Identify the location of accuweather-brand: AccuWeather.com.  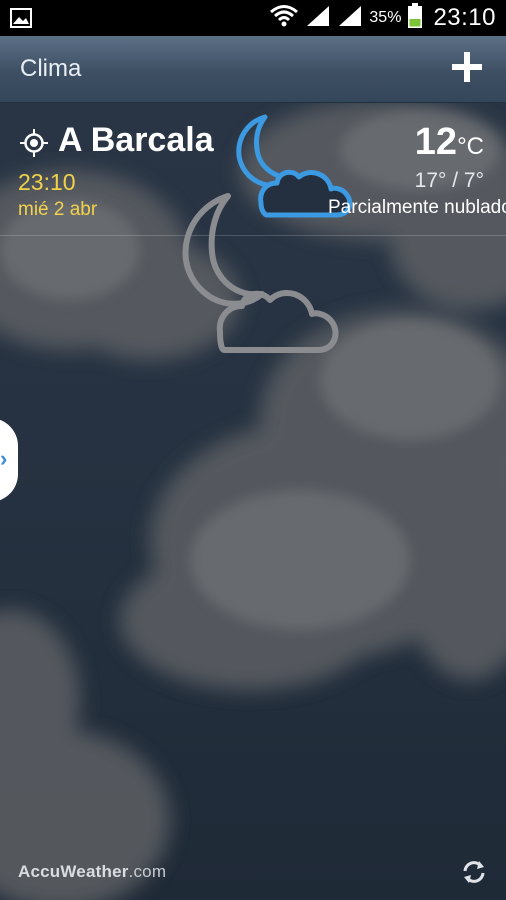
(92, 872).